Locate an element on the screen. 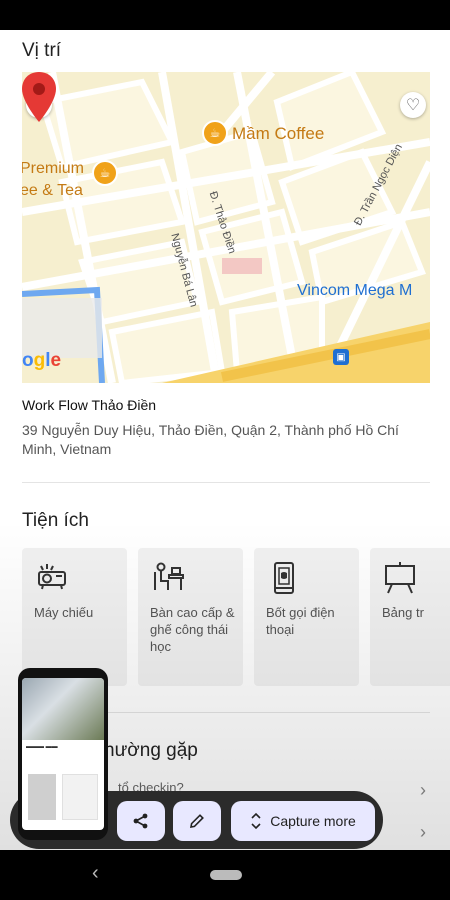  system-nav-bar: ‹ is located at coordinates (225, 875).